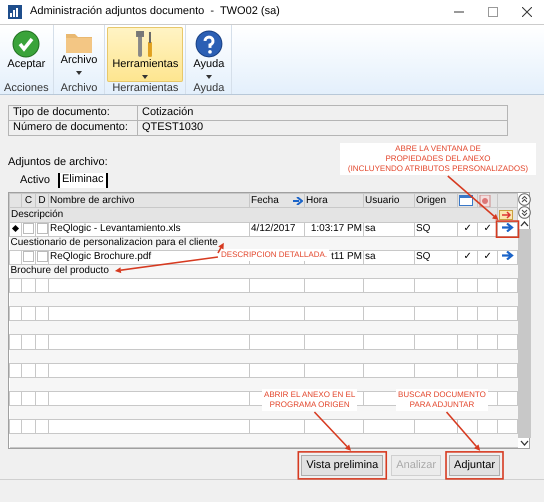 The height and width of the screenshot is (502, 544). Describe the element at coordinates (35, 180) in the screenshot. I see `tab: Activo` at that location.